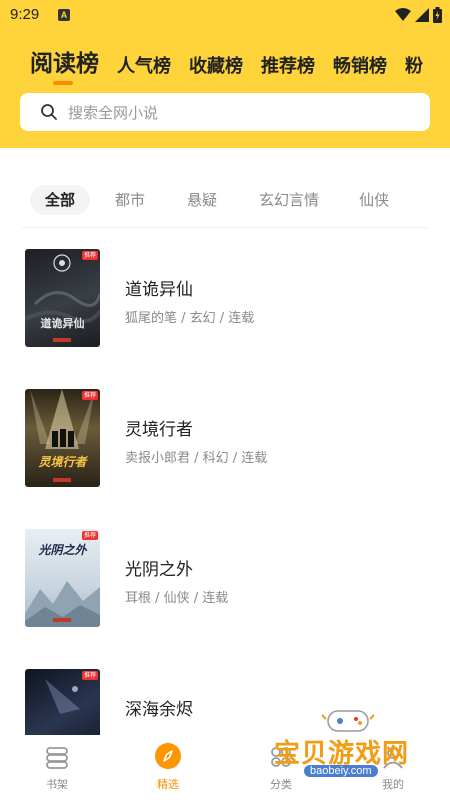 This screenshot has width=450, height=800. I want to click on watermark-url: baobeiy.com, so click(341, 771).